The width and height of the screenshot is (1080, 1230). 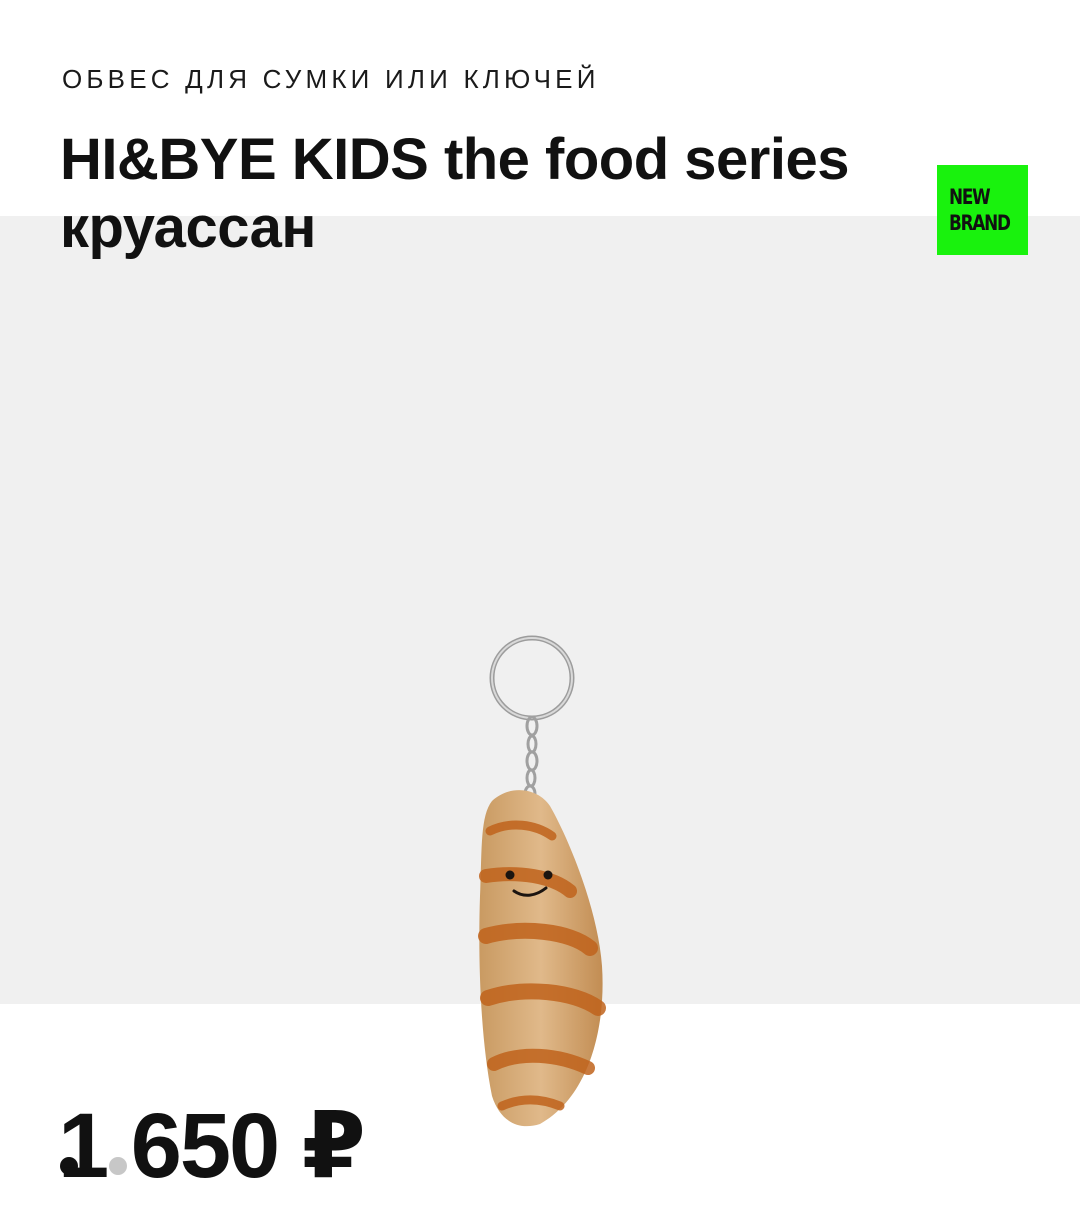 What do you see at coordinates (212, 1146) in the screenshot?
I see `product-price: 1 650 ₽` at bounding box center [212, 1146].